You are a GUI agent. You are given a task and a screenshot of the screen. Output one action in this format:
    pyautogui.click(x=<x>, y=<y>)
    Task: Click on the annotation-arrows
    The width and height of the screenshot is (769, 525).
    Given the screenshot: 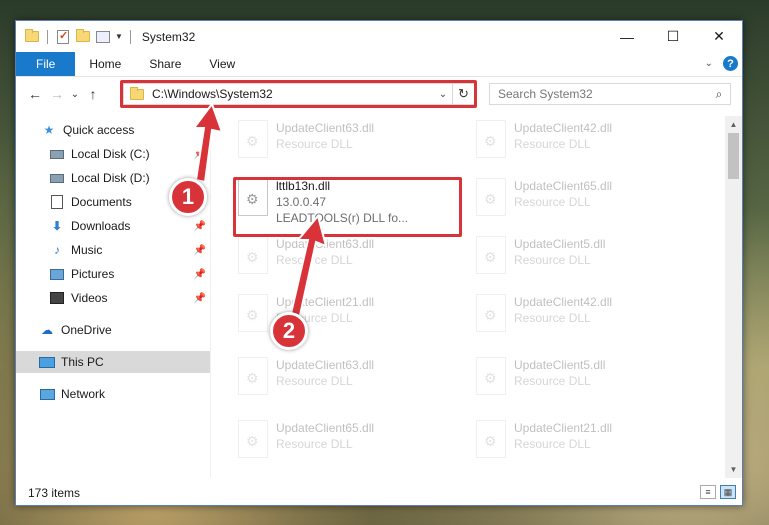 What is the action you would take?
    pyautogui.click(x=260, y=211)
    